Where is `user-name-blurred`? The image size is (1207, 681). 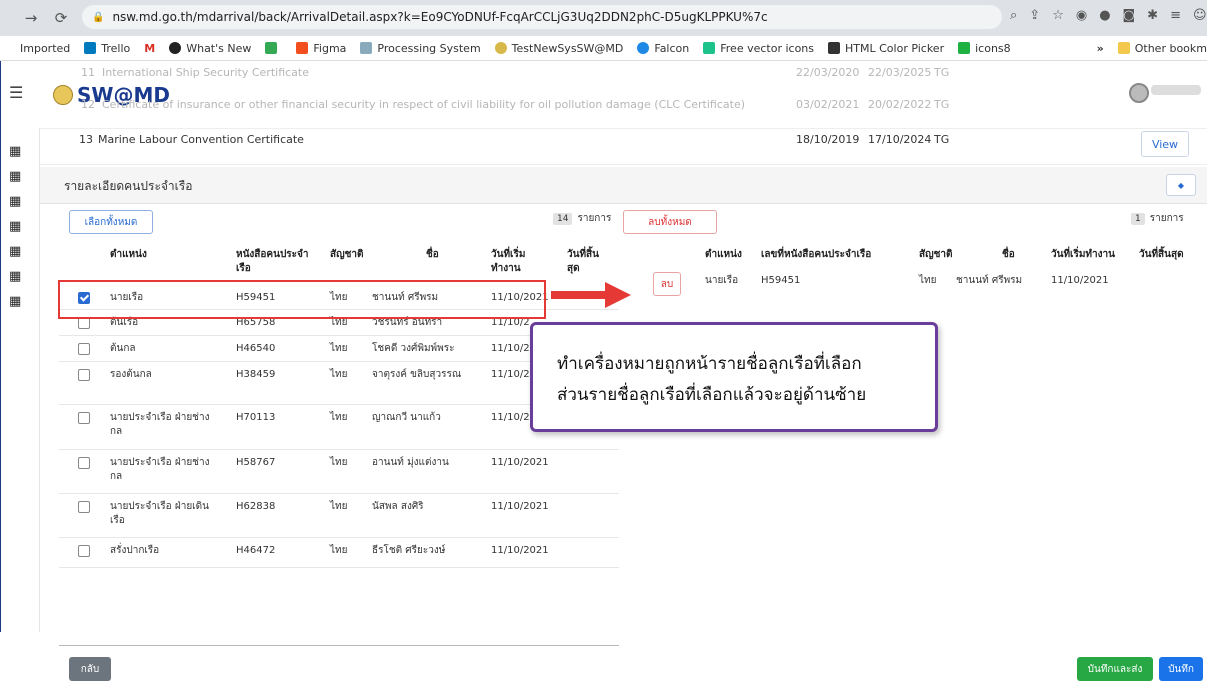 user-name-blurred is located at coordinates (1176, 90).